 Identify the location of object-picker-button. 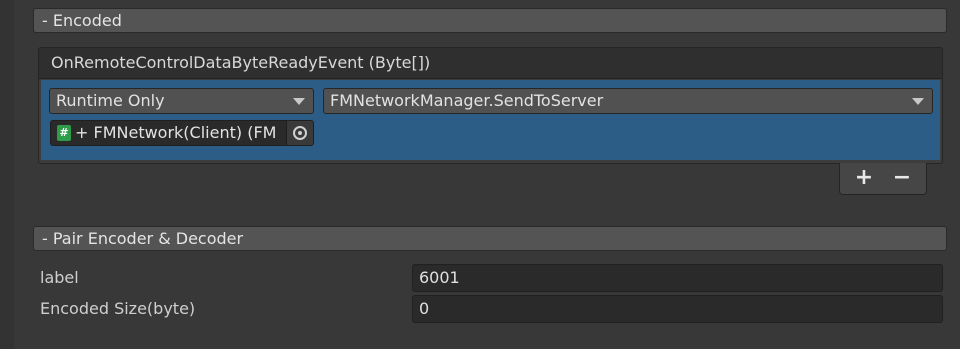
(299, 133).